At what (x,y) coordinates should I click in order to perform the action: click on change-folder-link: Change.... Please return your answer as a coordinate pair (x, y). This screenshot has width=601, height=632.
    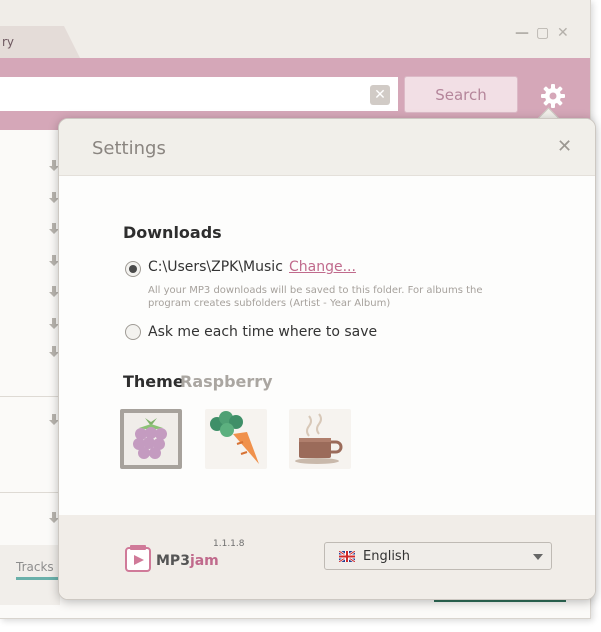
    Looking at the image, I should click on (322, 267).